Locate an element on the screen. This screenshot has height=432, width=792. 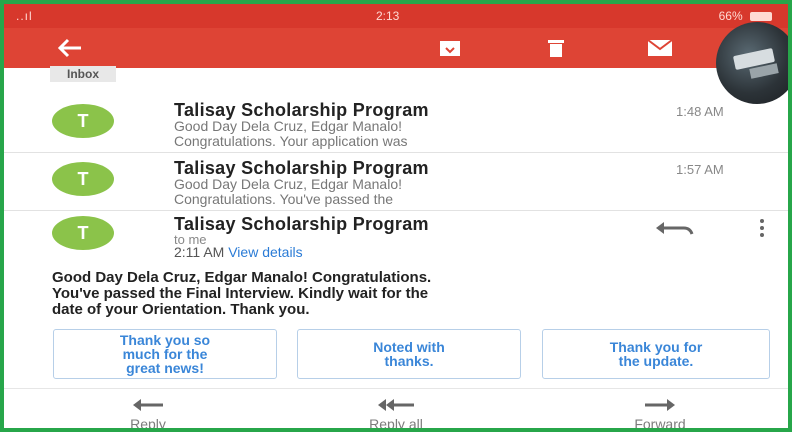
back-arrow-icon is located at coordinates (70, 48).